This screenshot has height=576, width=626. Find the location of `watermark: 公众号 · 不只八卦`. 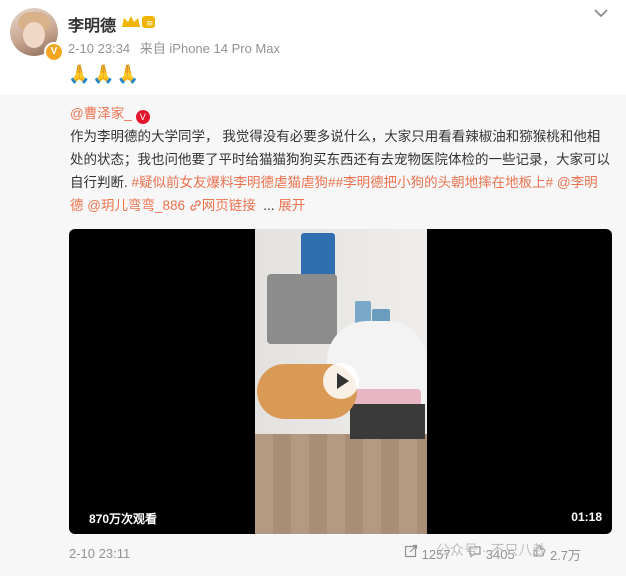

watermark: 公众号 · 不只八卦 is located at coordinates (491, 550).